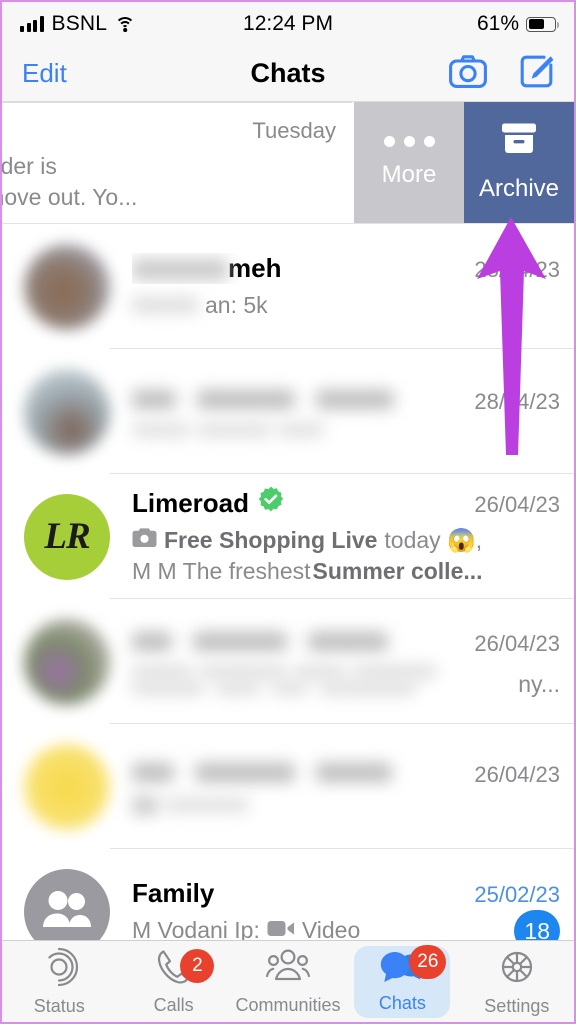  Describe the element at coordinates (517, 1005) in the screenshot. I see `tab-label: Settings` at that location.